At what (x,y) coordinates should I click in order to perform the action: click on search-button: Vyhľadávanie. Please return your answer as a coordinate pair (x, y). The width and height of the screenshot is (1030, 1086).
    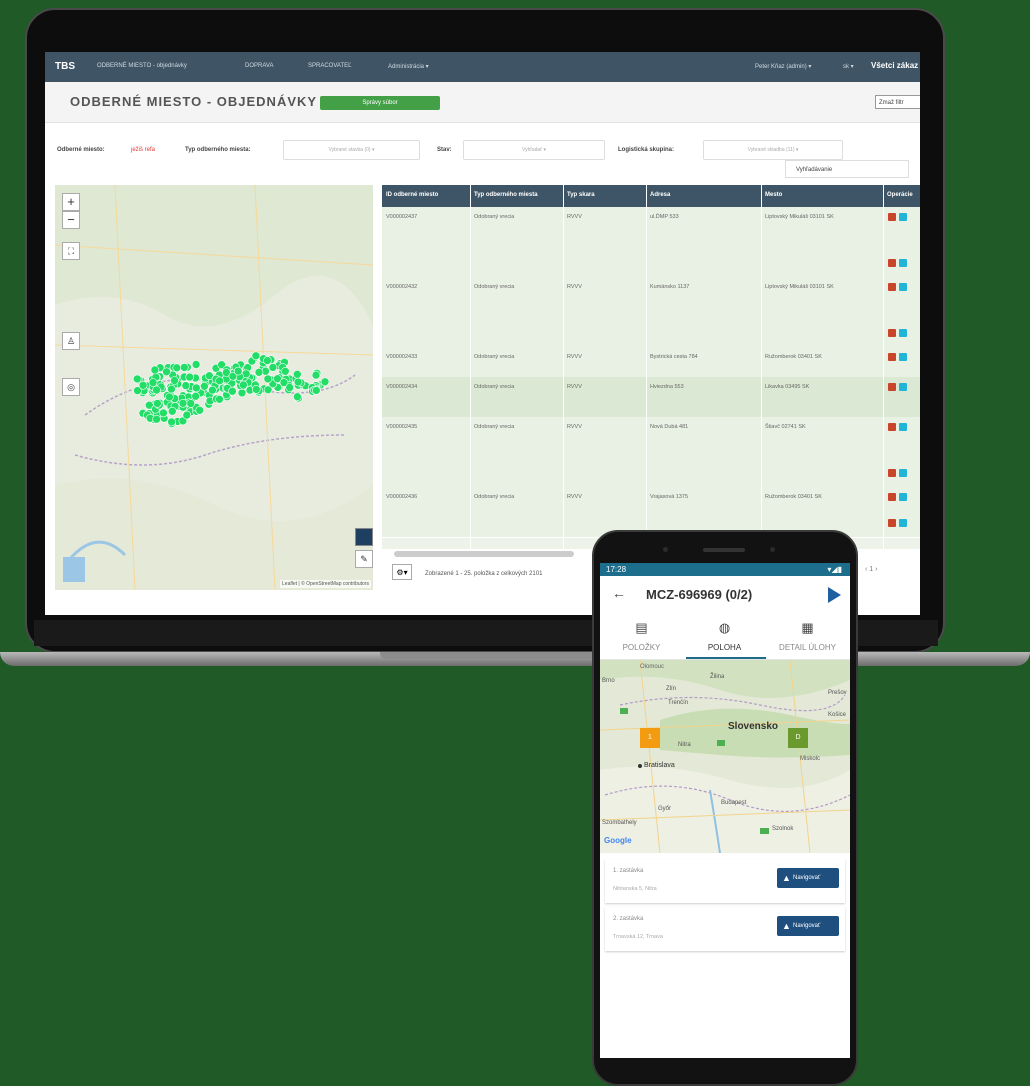
    Looking at the image, I should click on (847, 169).